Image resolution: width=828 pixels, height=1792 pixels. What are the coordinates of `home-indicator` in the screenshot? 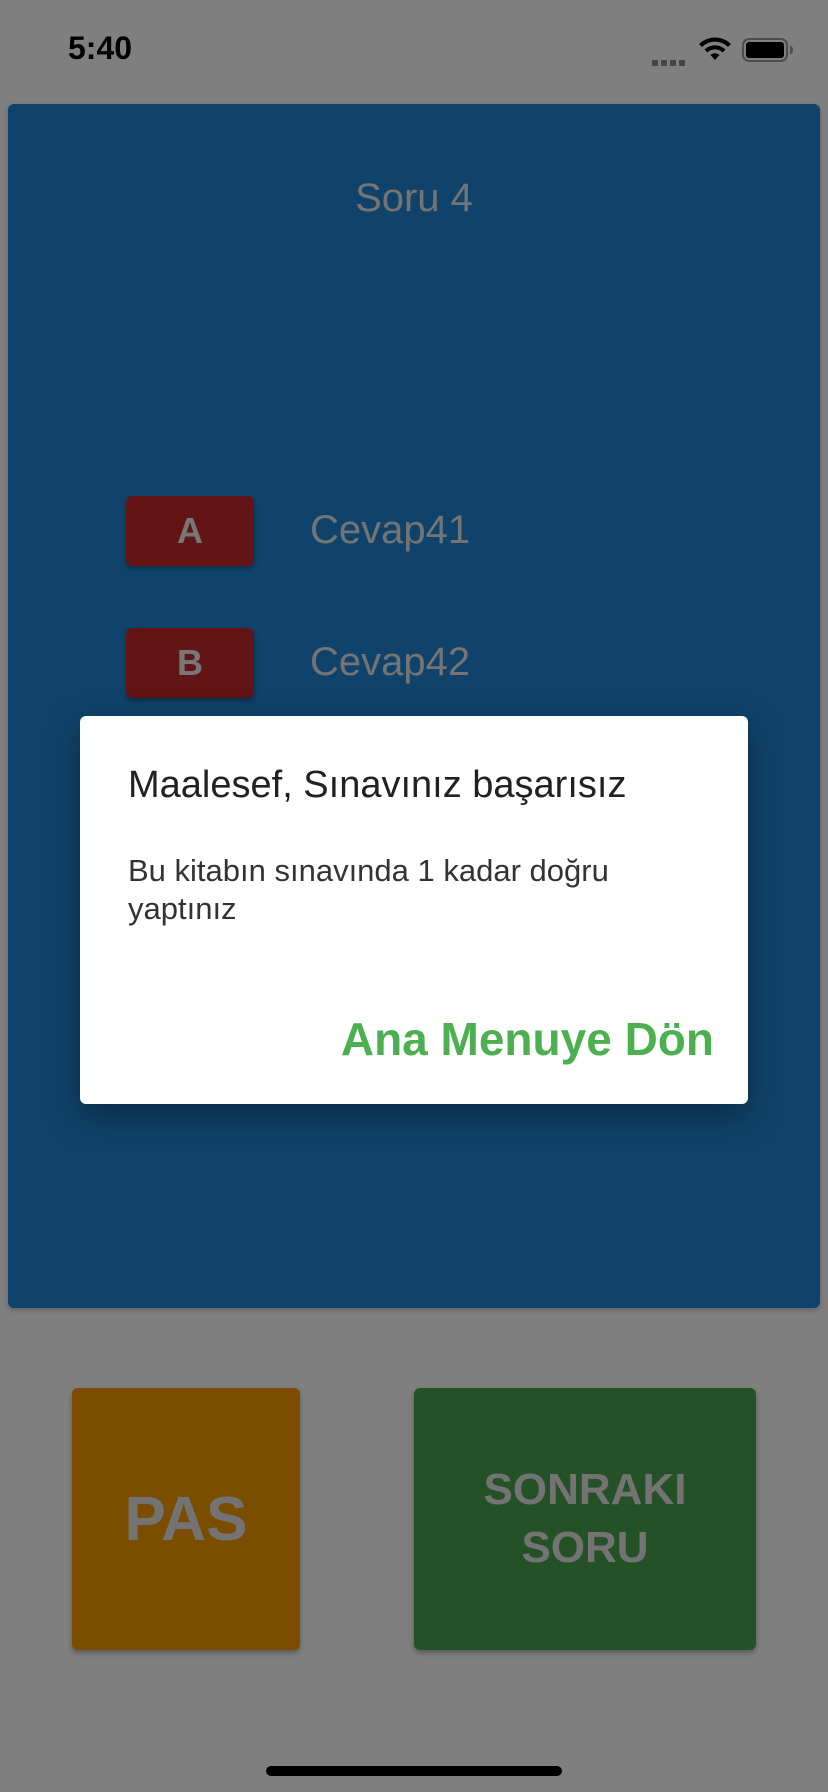 It's located at (414, 1771).